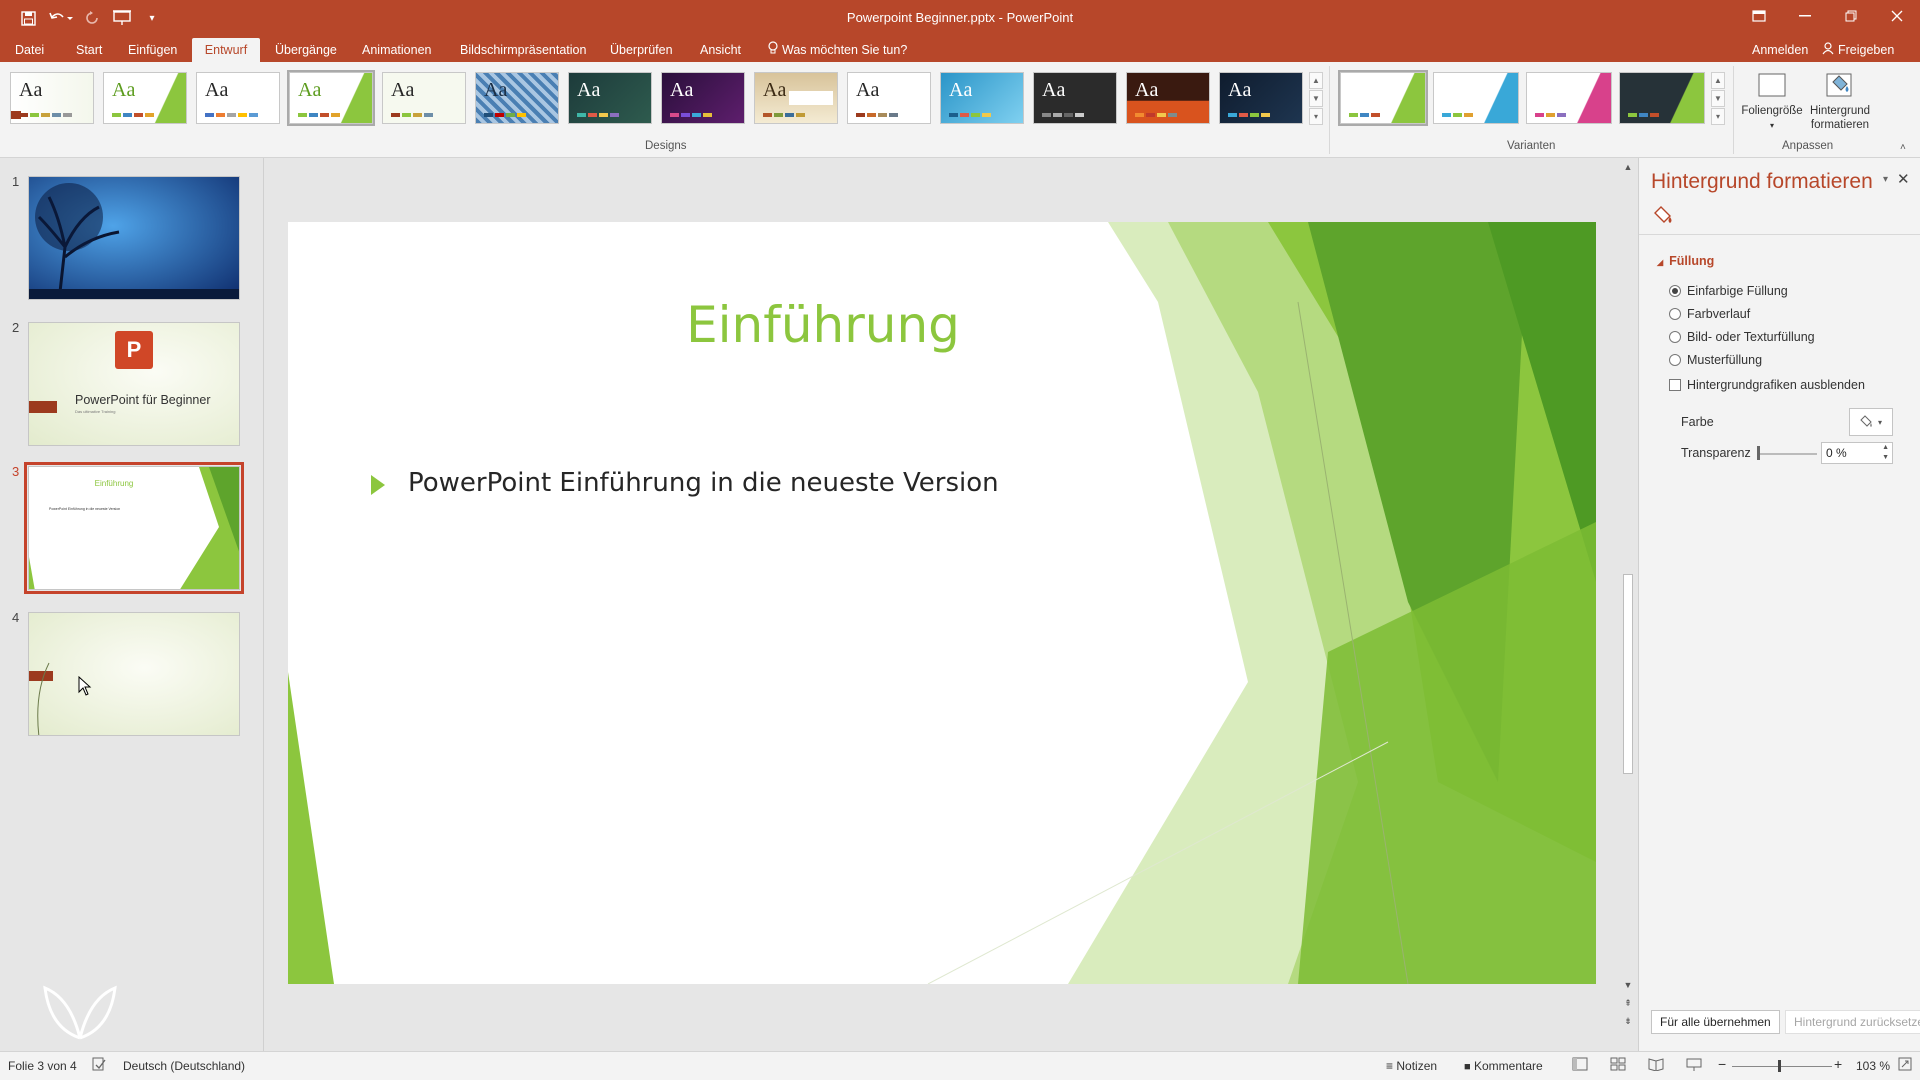 The image size is (1920, 1080). What do you see at coordinates (1885, 453) in the screenshot?
I see `spinner-icon: ▲ ▼` at bounding box center [1885, 453].